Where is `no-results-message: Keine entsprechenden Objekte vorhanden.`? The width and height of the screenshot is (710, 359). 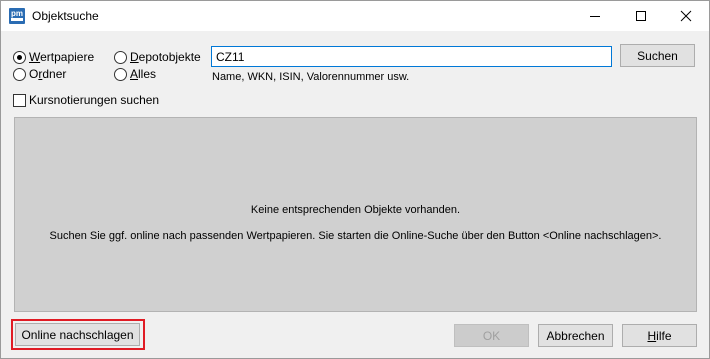
no-results-message: Keine entsprechenden Objekte vorhanden. is located at coordinates (355, 210).